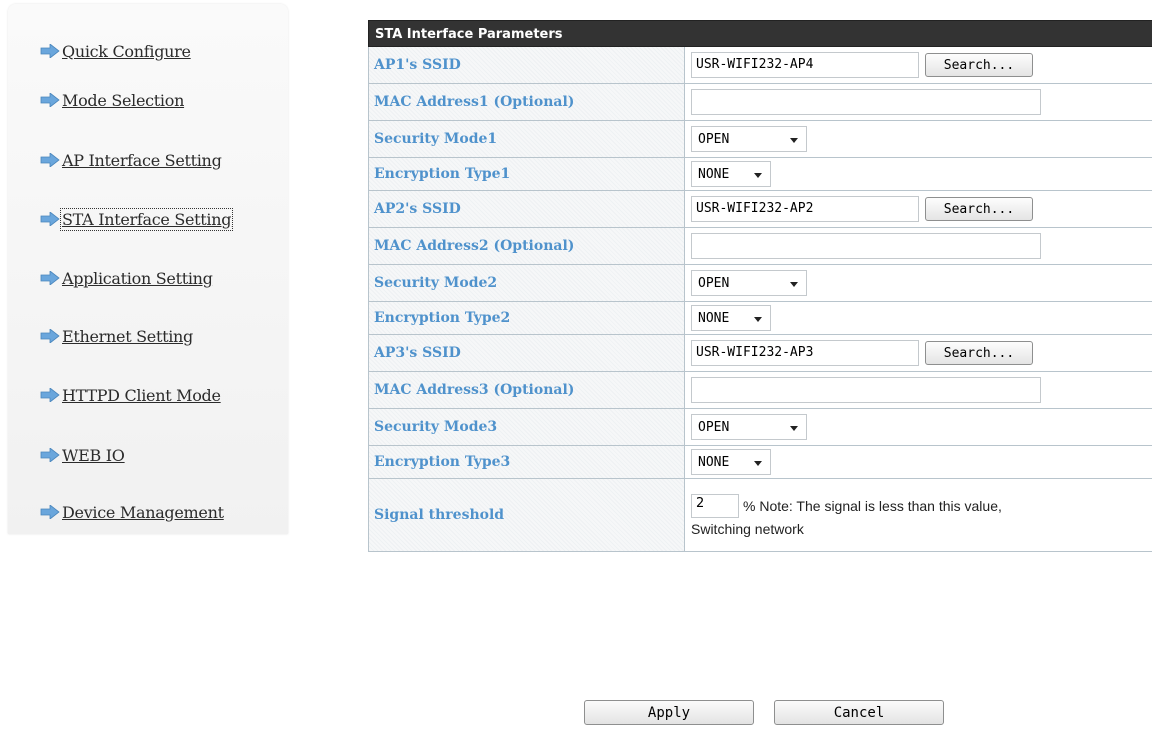 This screenshot has width=1152, height=729. I want to click on mac-address1-cell, so click(918, 102).